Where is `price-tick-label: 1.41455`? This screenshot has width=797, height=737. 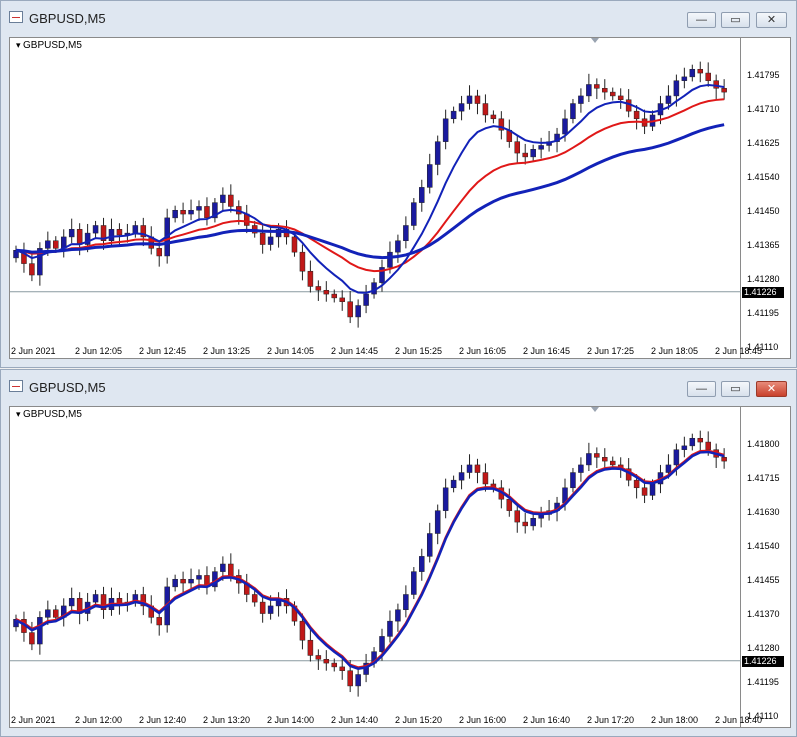
price-tick-label: 1.41455 is located at coordinates (763, 580).